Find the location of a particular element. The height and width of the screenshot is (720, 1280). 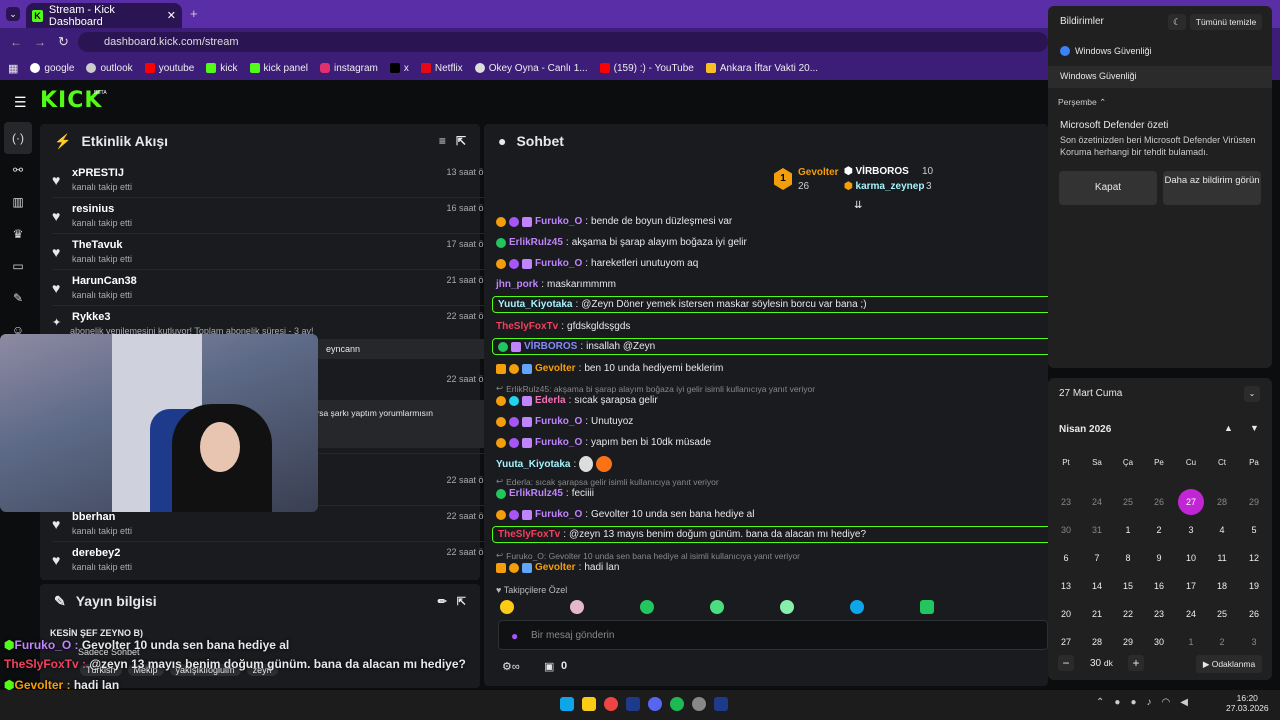

url-field: dashboard.kick.com/stream is located at coordinates (563, 42).